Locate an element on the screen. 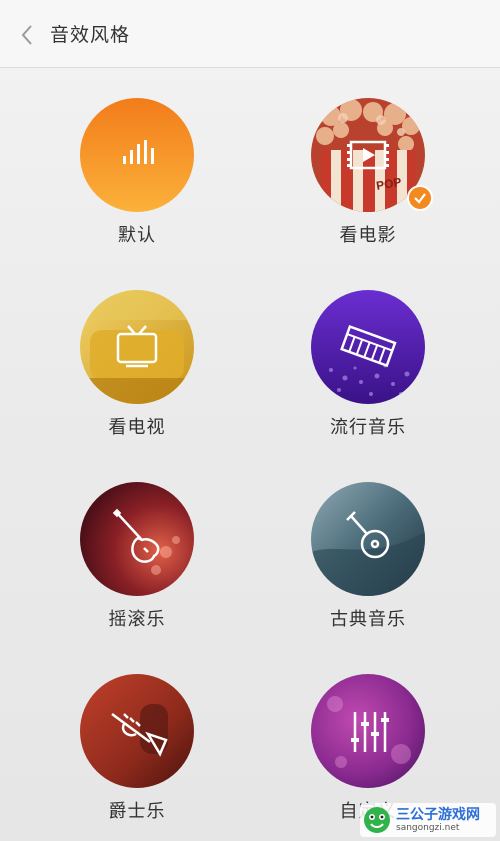  site-watermark: 三公子游戏网 sangongzi.net is located at coordinates (428, 820).